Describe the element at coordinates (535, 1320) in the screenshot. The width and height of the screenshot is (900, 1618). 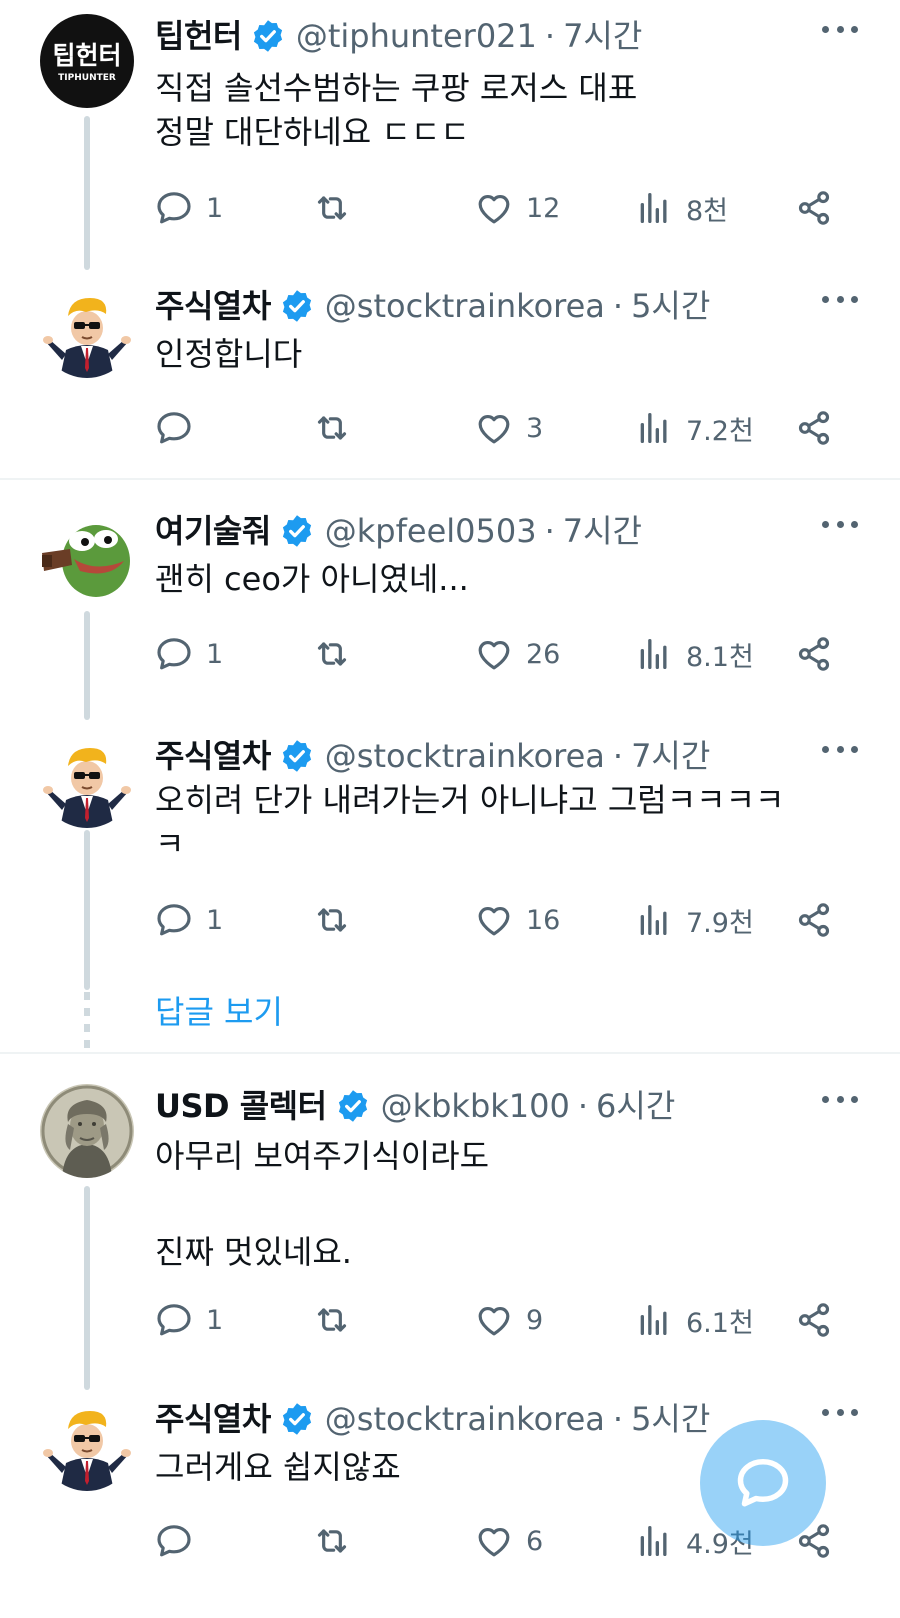
I see `like-count: 9` at that location.